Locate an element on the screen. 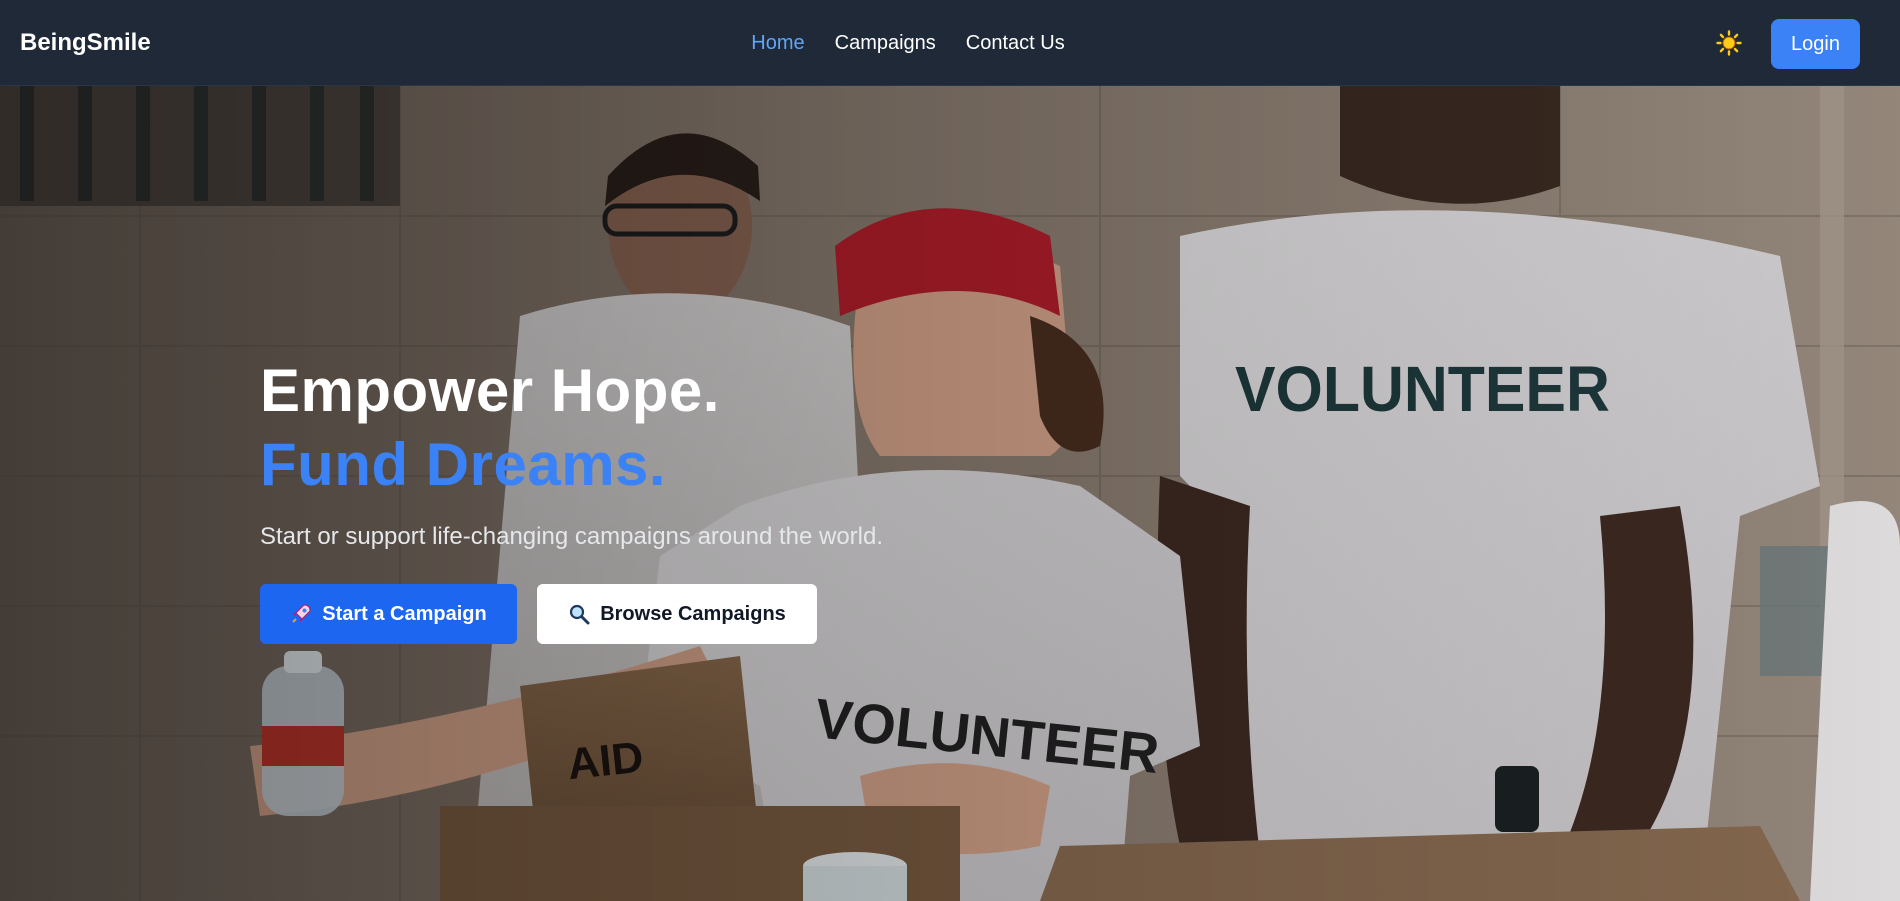 The height and width of the screenshot is (901, 1900). hero-cta-row: Start a Campaign Browse Campaigns is located at coordinates (710, 614).